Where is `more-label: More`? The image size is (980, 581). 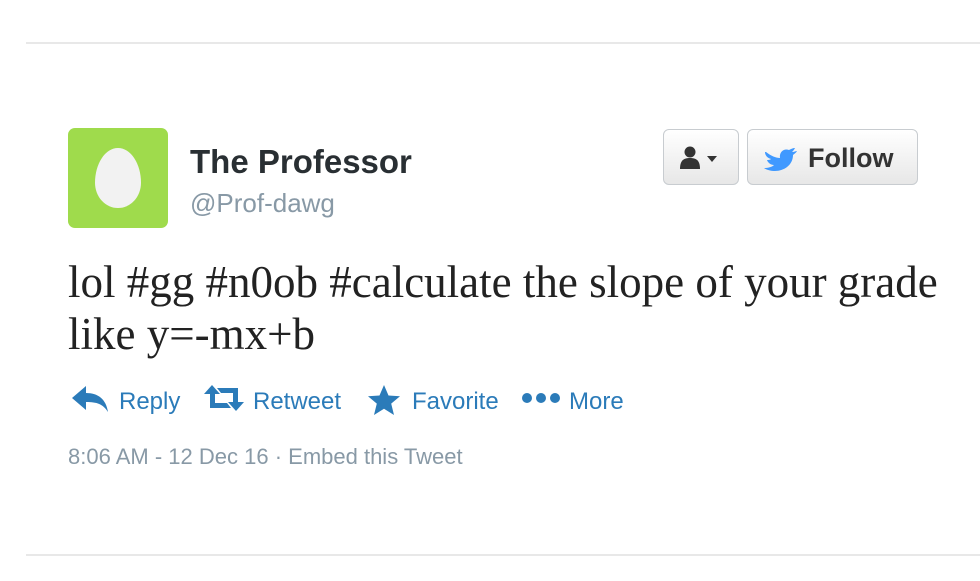
more-label: More is located at coordinates (596, 401).